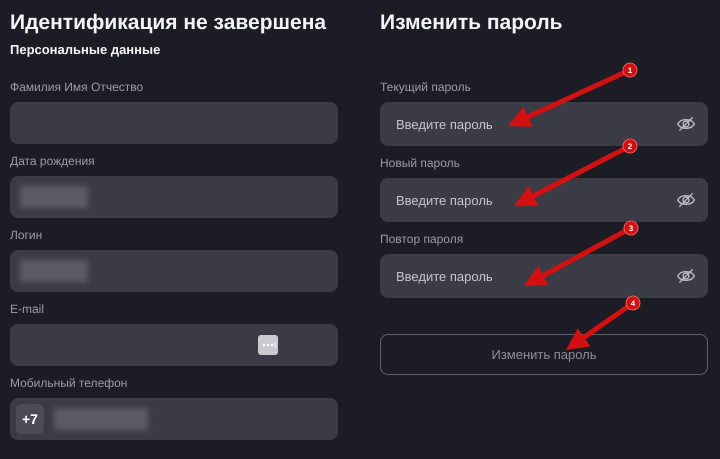 The width and height of the screenshot is (720, 459). I want to click on section-title: Идентификация не завершена, so click(169, 23).